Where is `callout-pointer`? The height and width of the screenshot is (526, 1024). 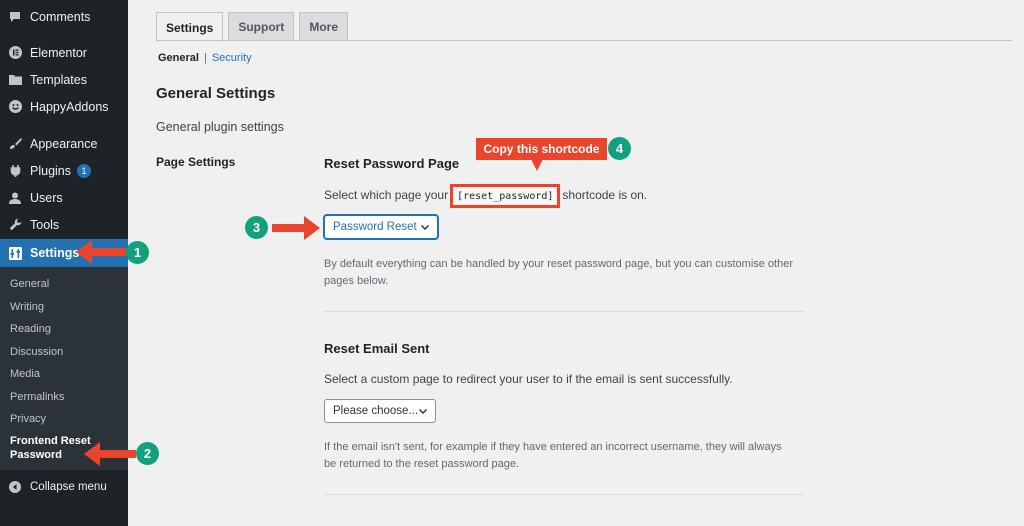 callout-pointer is located at coordinates (537, 165).